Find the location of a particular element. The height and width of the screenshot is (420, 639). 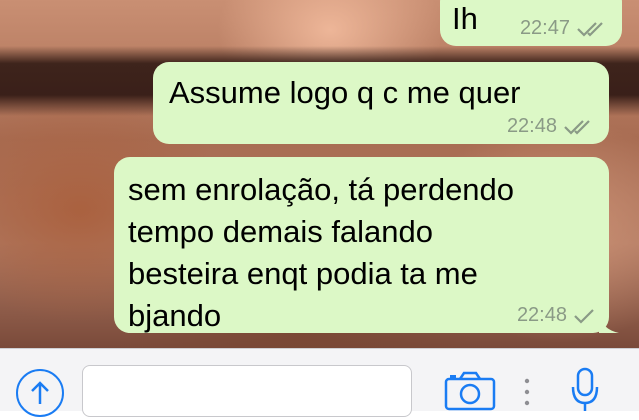

camera-icon is located at coordinates (471, 391).